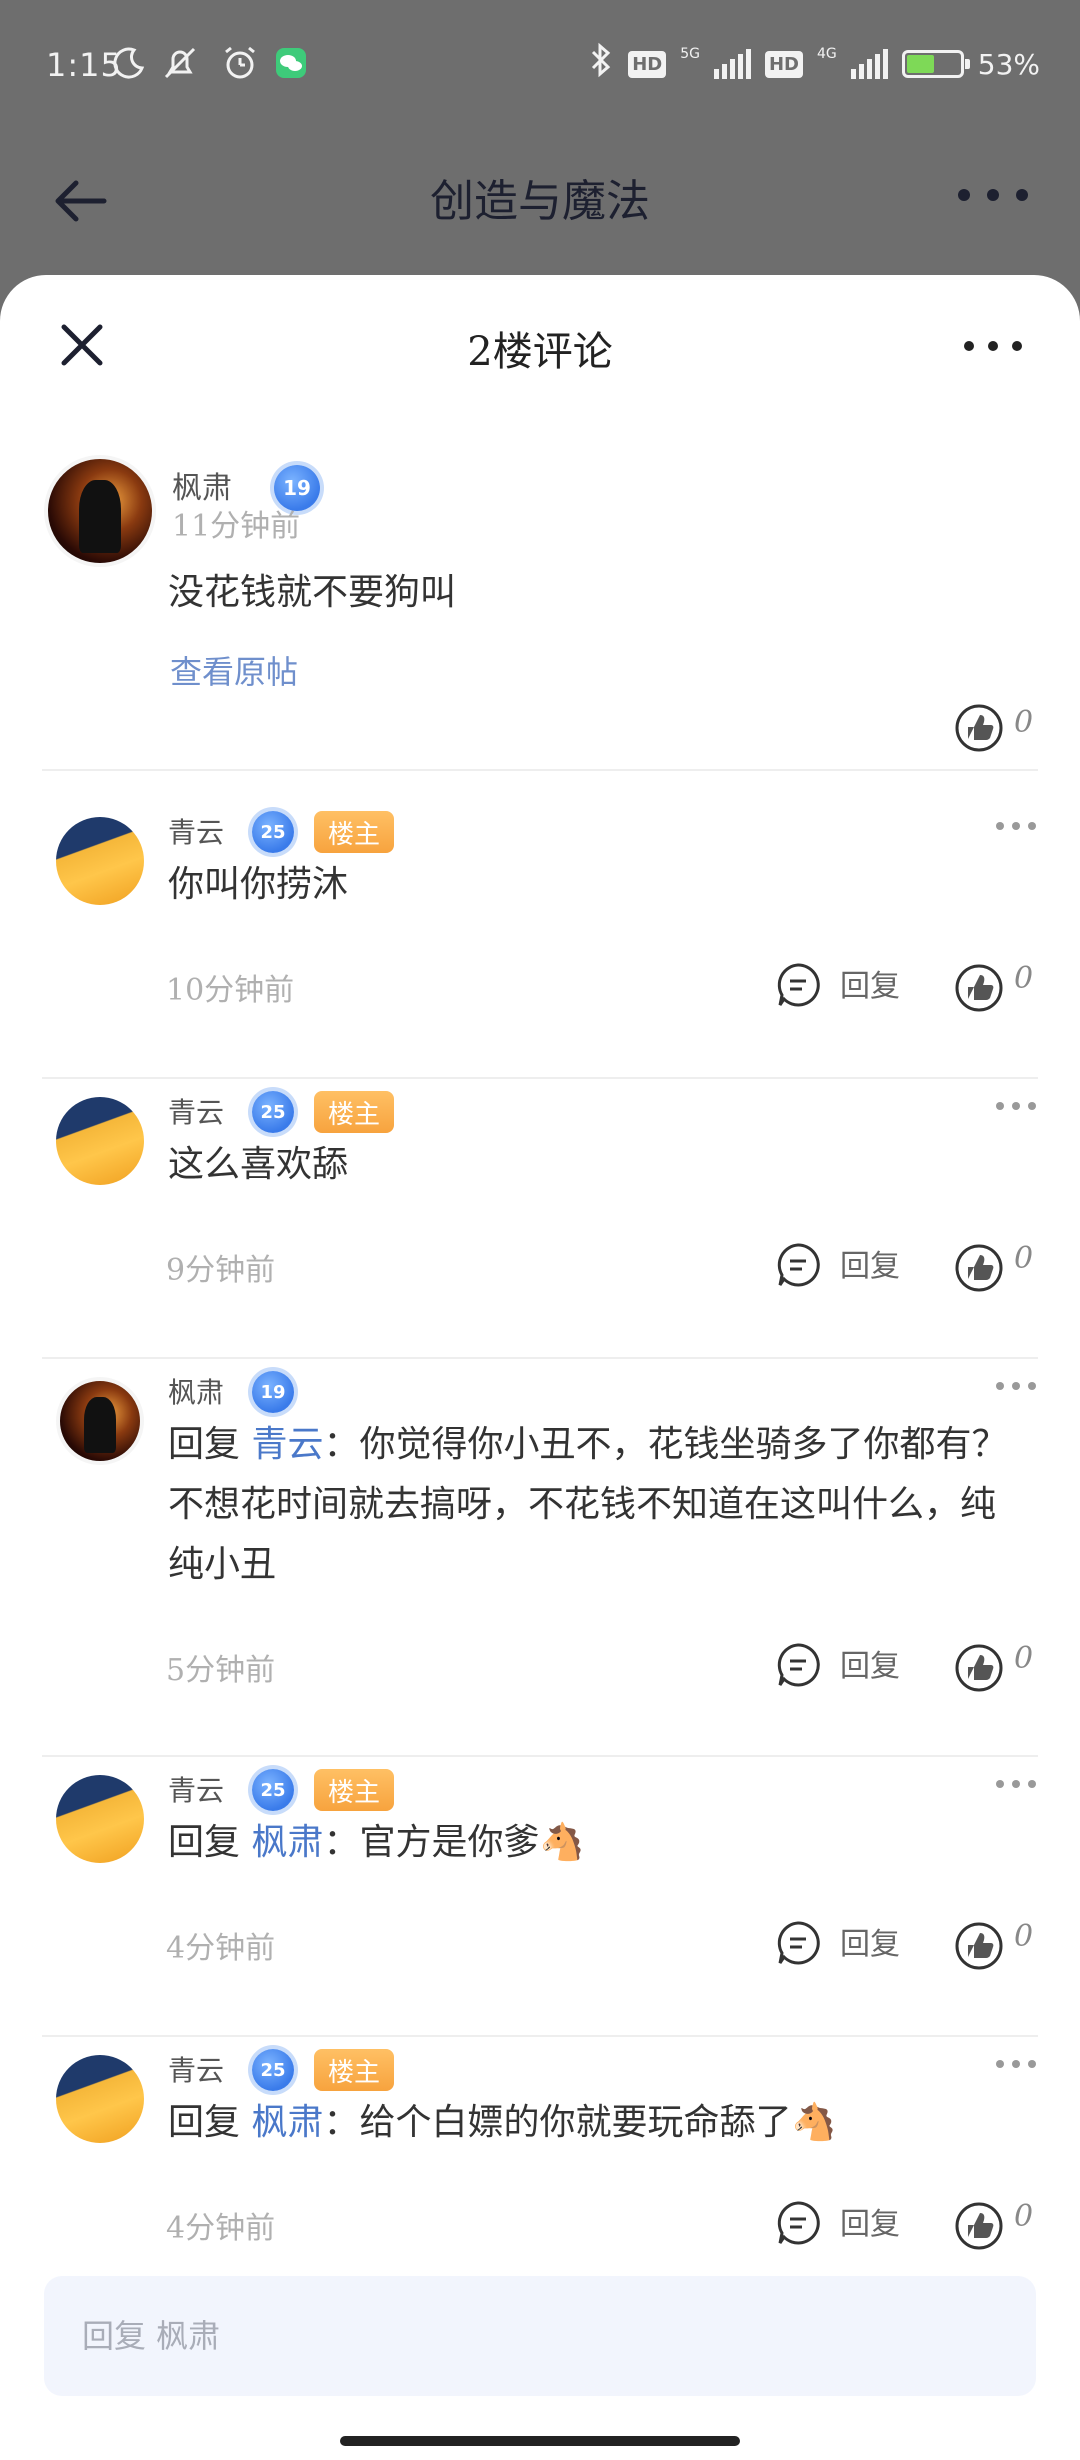  I want to click on main-comment: 枫肃 19 11分钟前 没花钱就不要狗叫 查看原帖 0, so click(540, 603).